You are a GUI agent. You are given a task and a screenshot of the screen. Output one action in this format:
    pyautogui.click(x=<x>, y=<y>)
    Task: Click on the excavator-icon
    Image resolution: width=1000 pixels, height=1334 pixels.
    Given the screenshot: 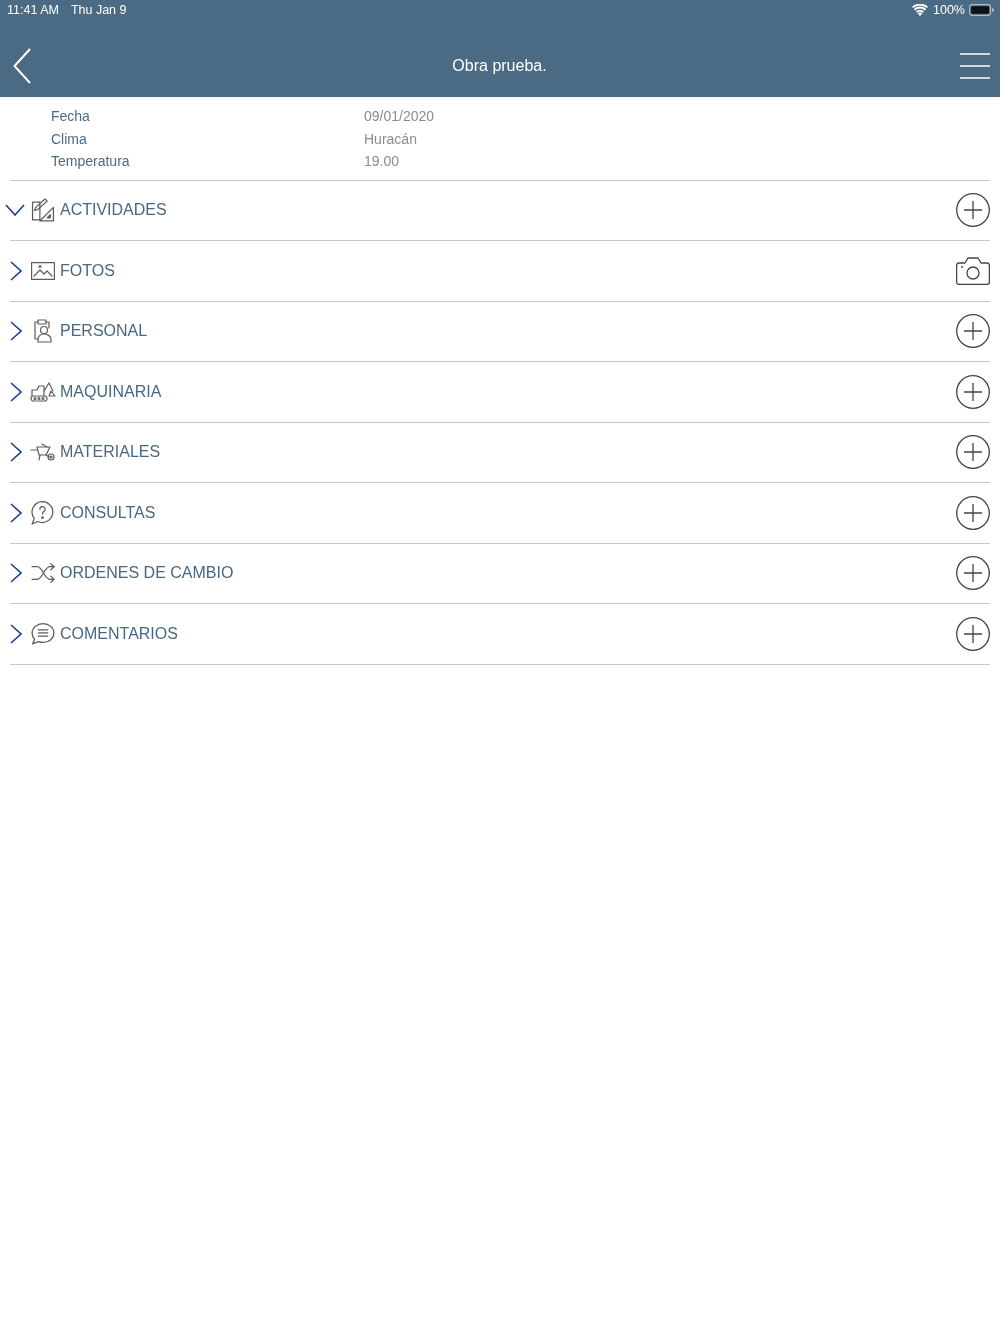 What is the action you would take?
    pyautogui.click(x=43, y=391)
    